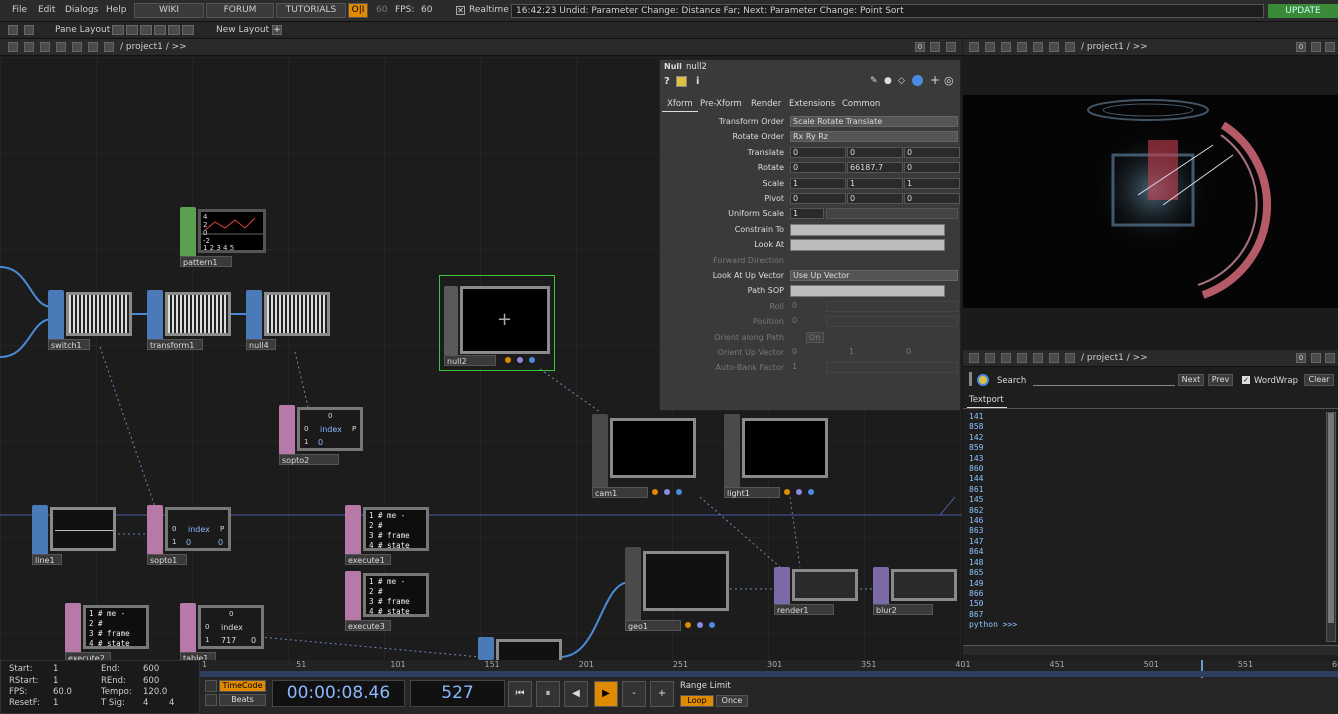 Image resolution: width=1338 pixels, height=714 pixels. What do you see at coordinates (19, 10) in the screenshot?
I see `menu-file: File` at bounding box center [19, 10].